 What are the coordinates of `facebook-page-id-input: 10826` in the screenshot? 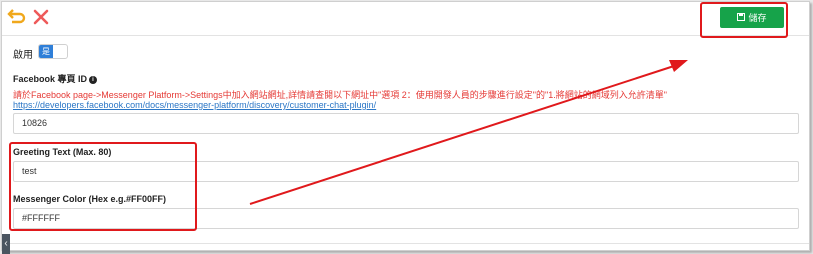 It's located at (406, 123).